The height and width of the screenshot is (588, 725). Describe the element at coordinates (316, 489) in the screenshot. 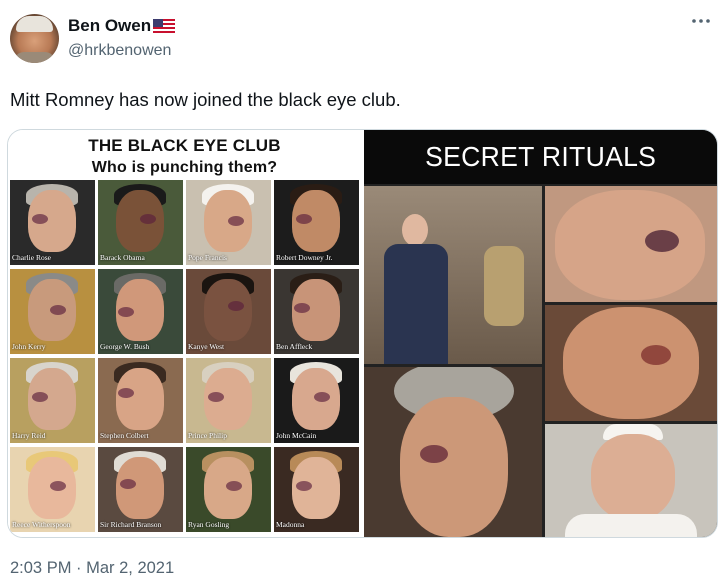

I see `portrait-cell: Madonna` at that location.